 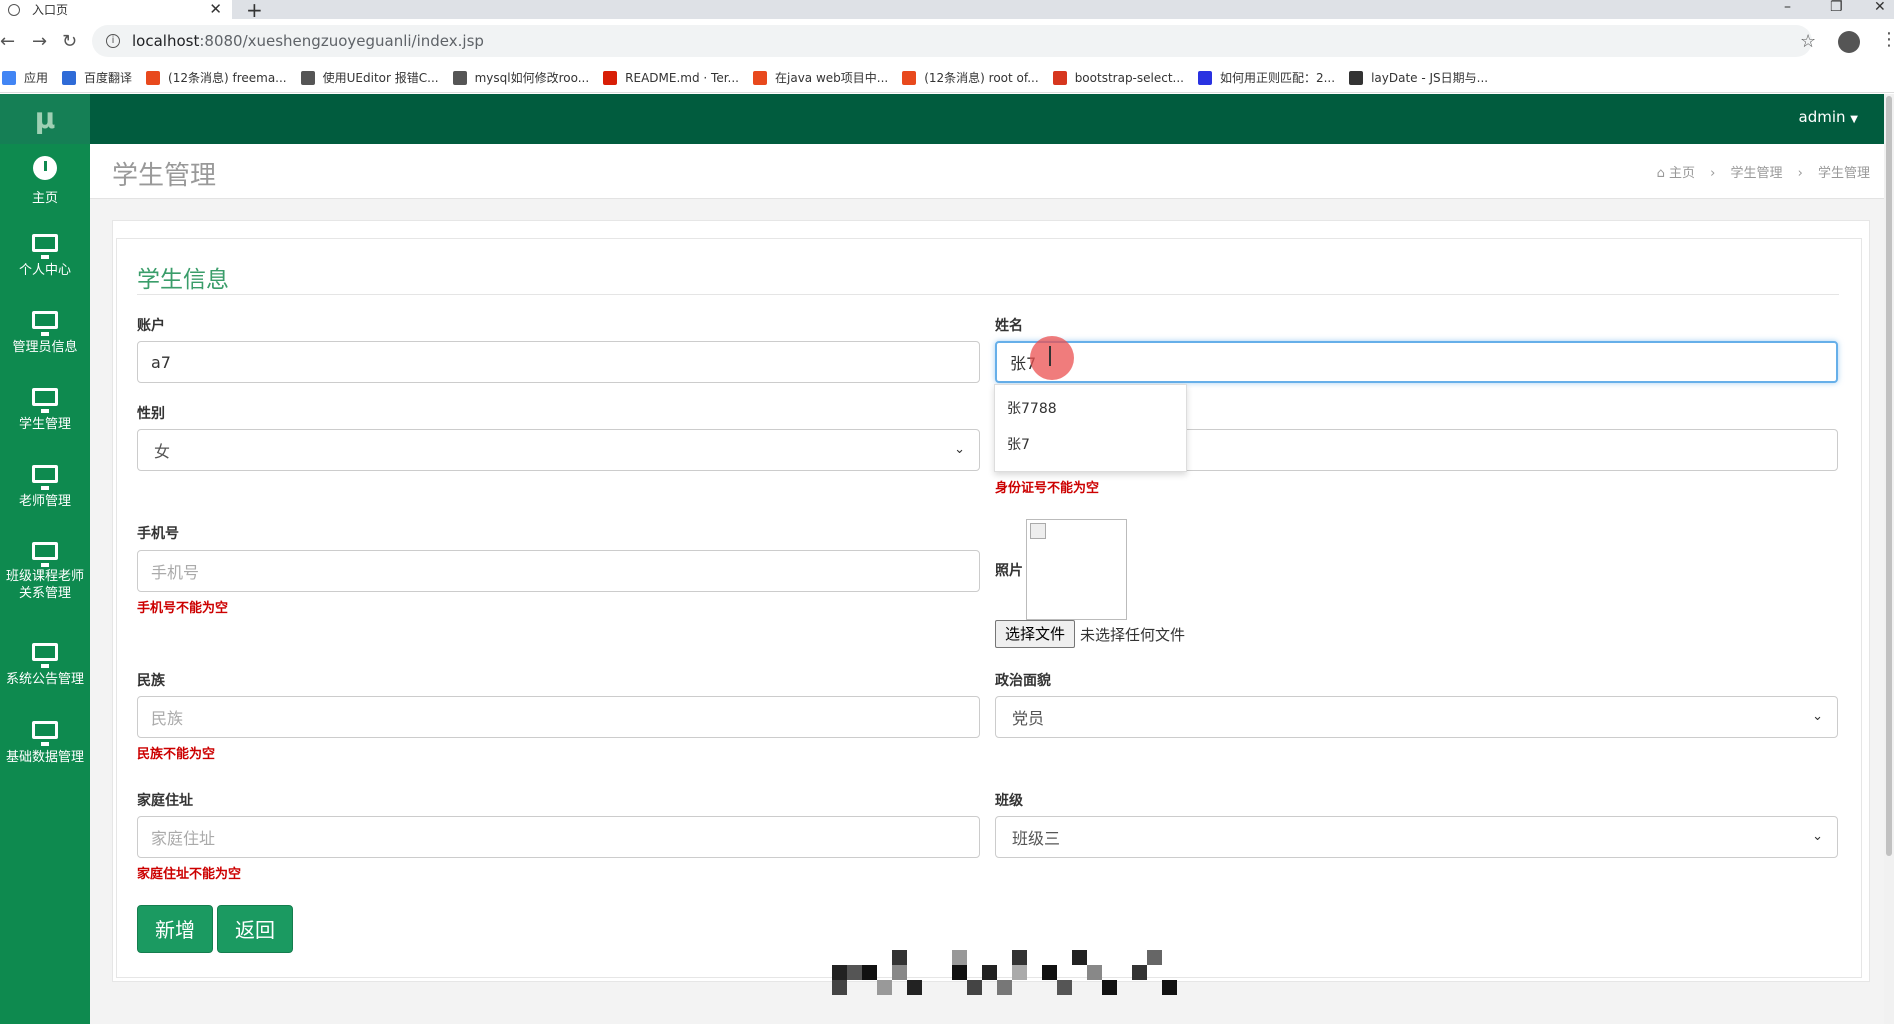 What do you see at coordinates (158, 534) in the screenshot?
I see `phone-label: 手机号` at bounding box center [158, 534].